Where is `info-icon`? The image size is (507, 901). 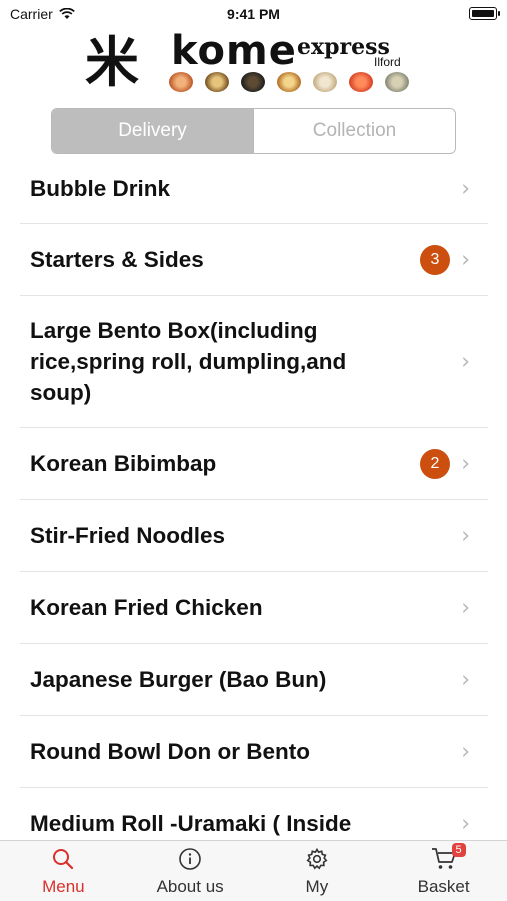 info-icon is located at coordinates (190, 859).